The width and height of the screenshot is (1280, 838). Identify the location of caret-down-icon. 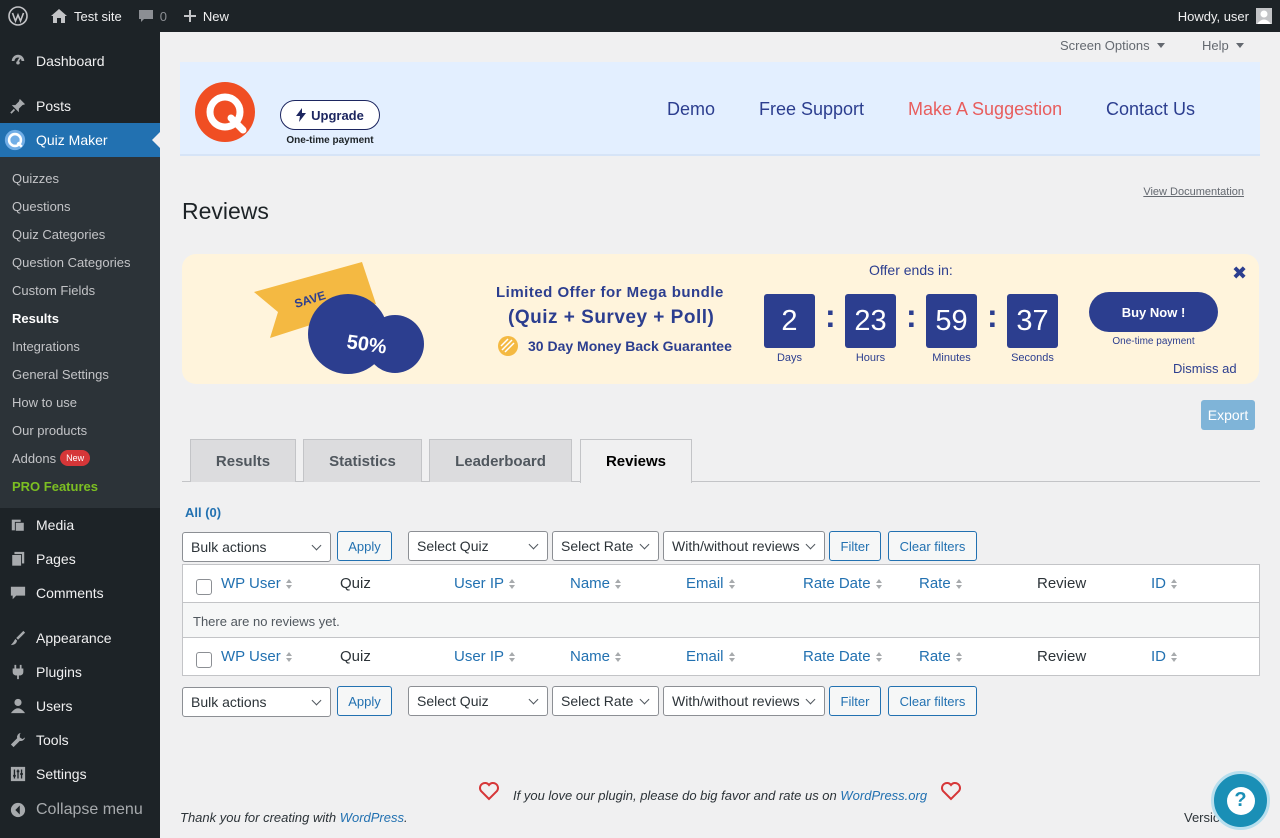
(1160, 45).